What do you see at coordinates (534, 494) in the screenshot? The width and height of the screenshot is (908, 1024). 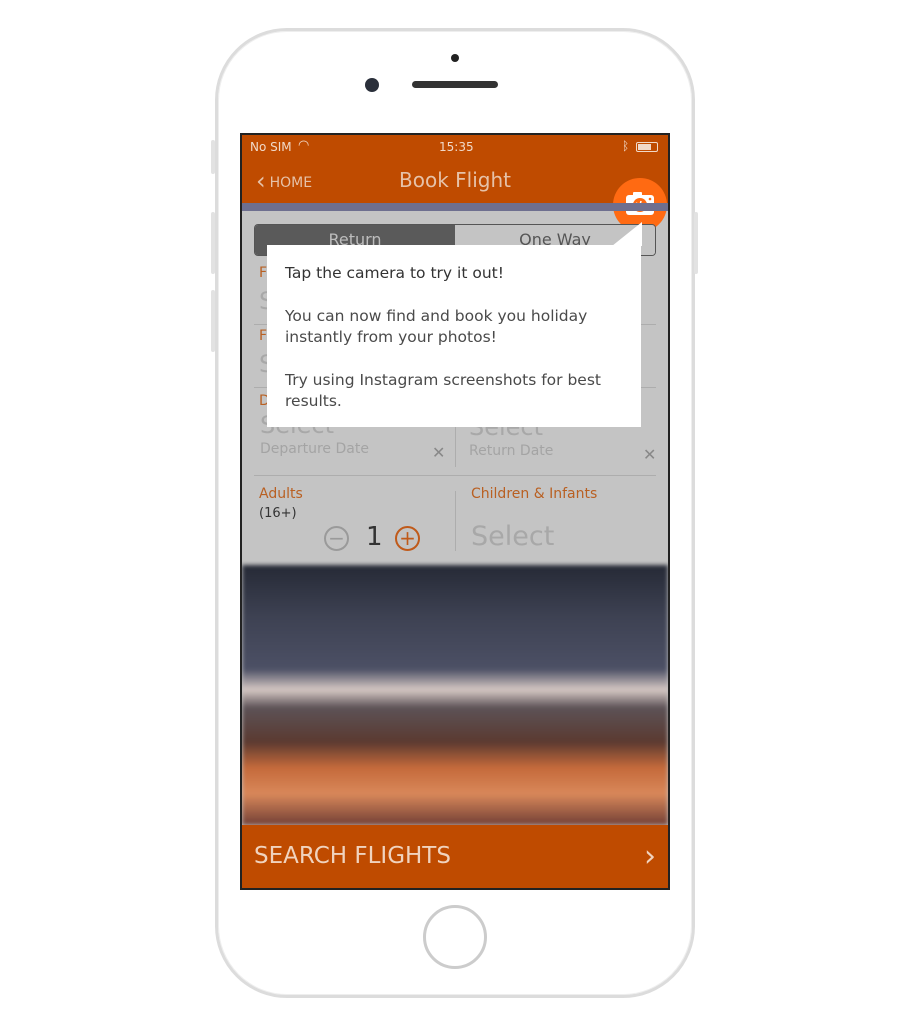 I see `children-label: Children & Infants` at bounding box center [534, 494].